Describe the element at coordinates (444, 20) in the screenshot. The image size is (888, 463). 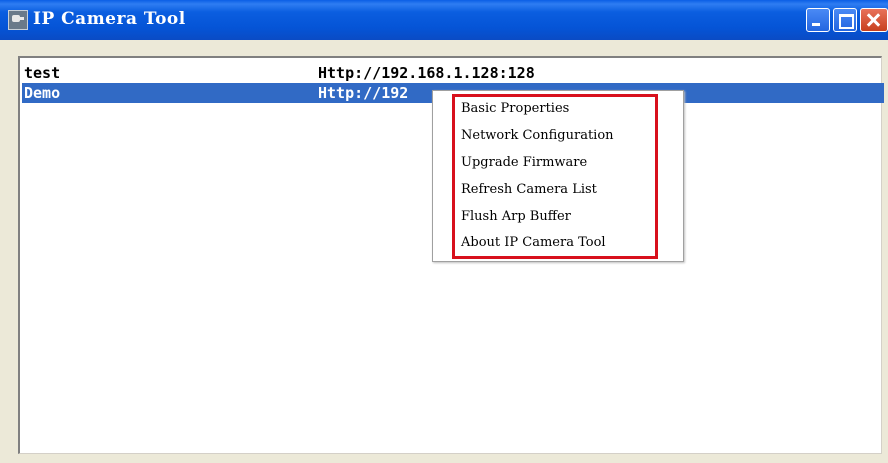
I see `title-bar: IP Camera Tool` at that location.